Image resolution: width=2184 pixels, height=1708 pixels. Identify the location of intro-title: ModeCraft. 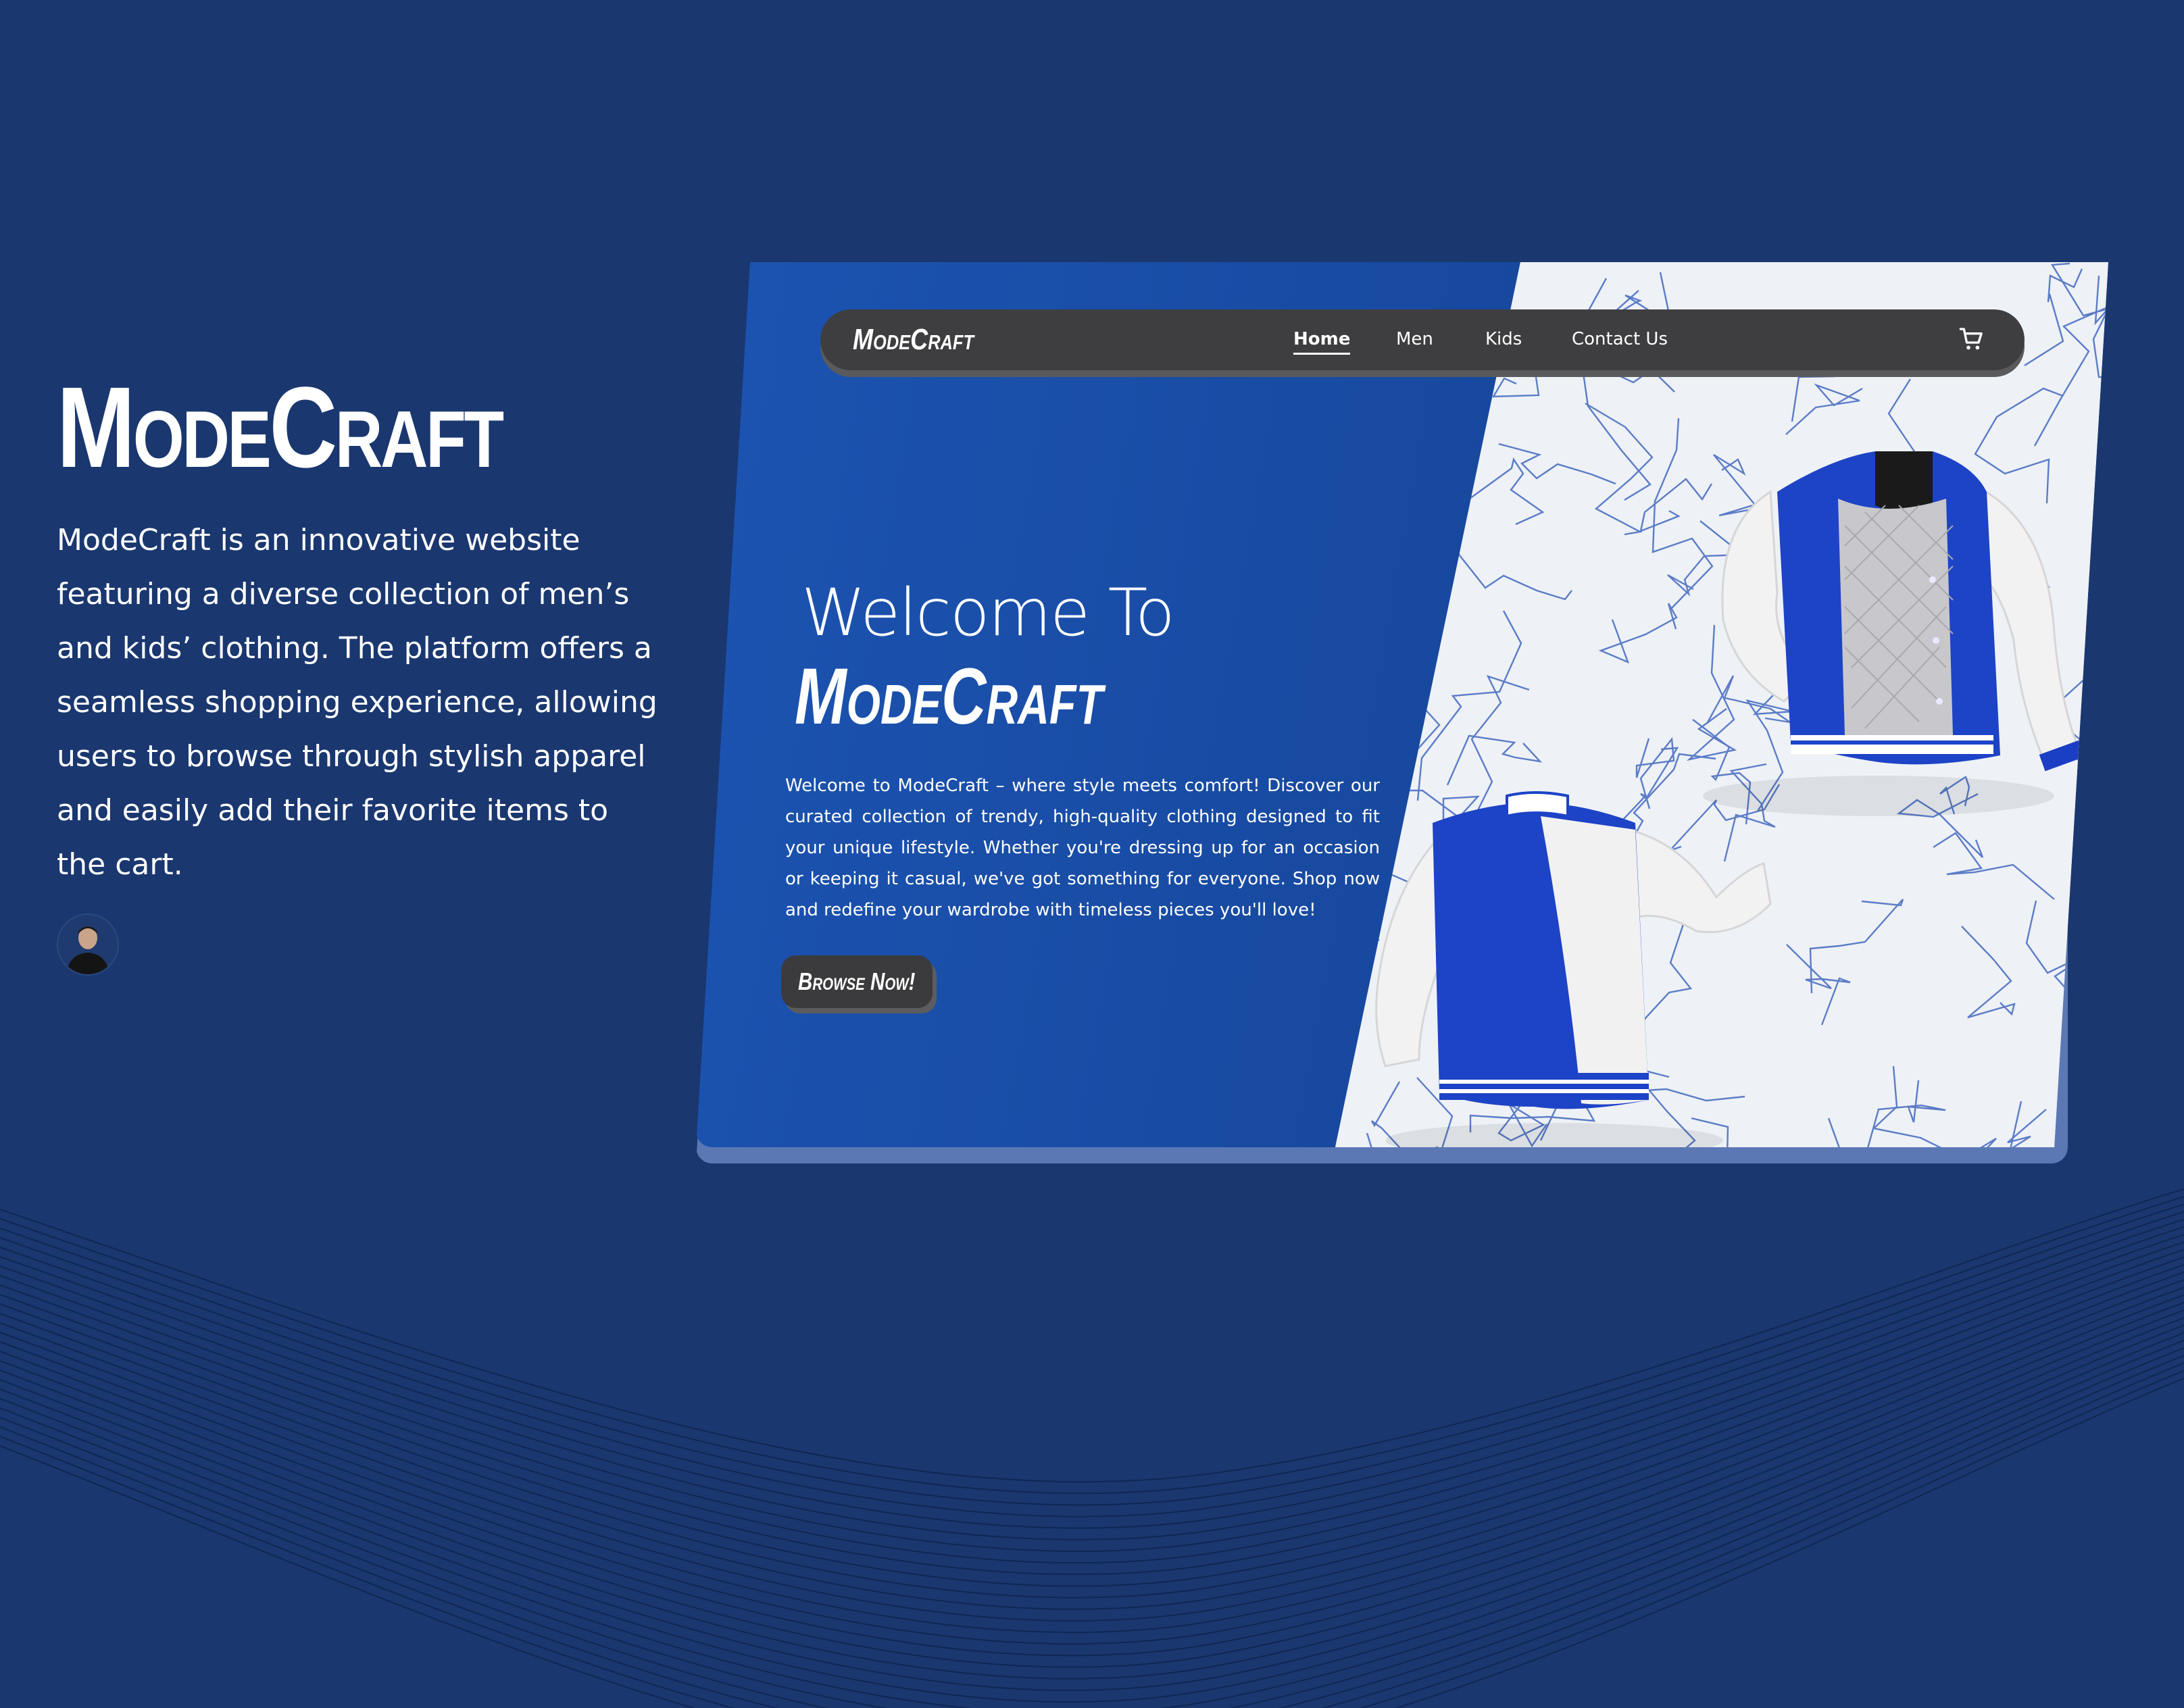
(281, 428).